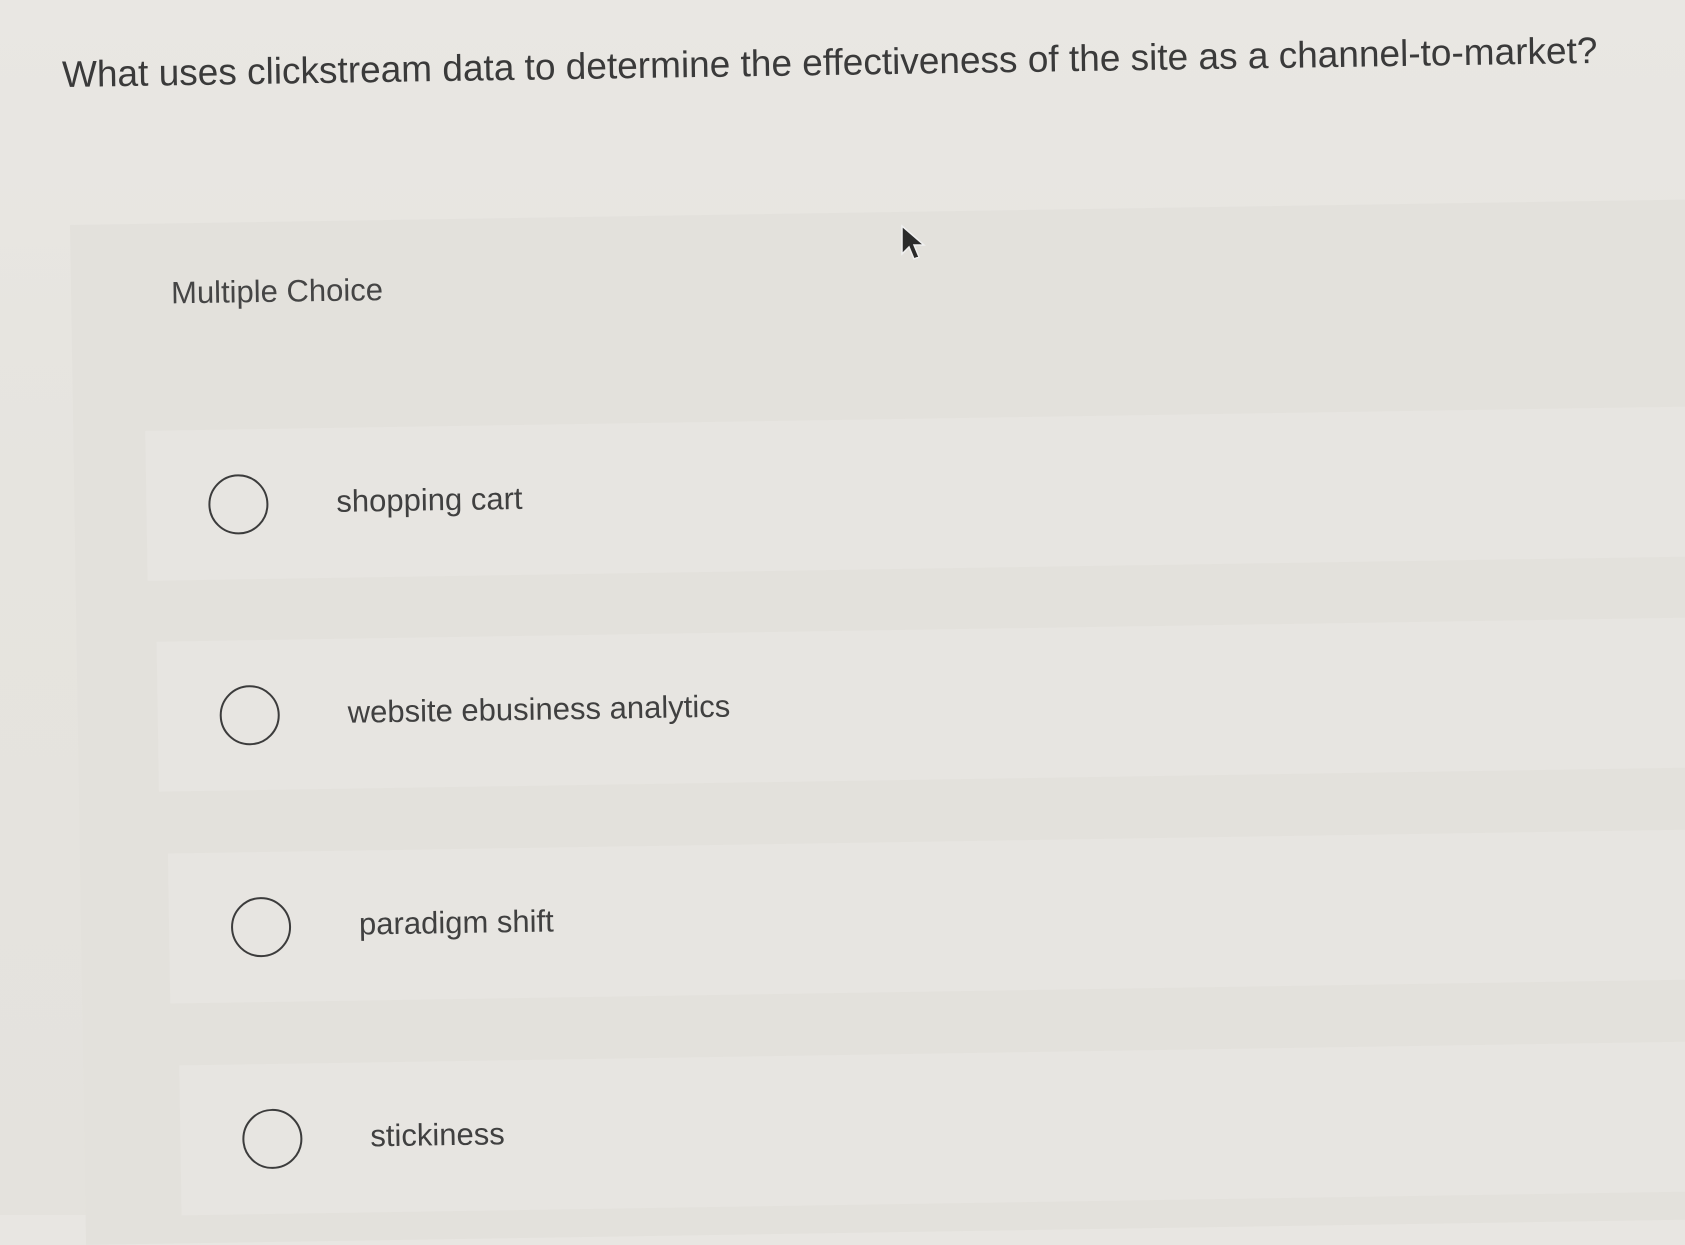 Image resolution: width=1685 pixels, height=1245 pixels. Describe the element at coordinates (437, 1135) in the screenshot. I see `answer-option-label: stickiness` at that location.